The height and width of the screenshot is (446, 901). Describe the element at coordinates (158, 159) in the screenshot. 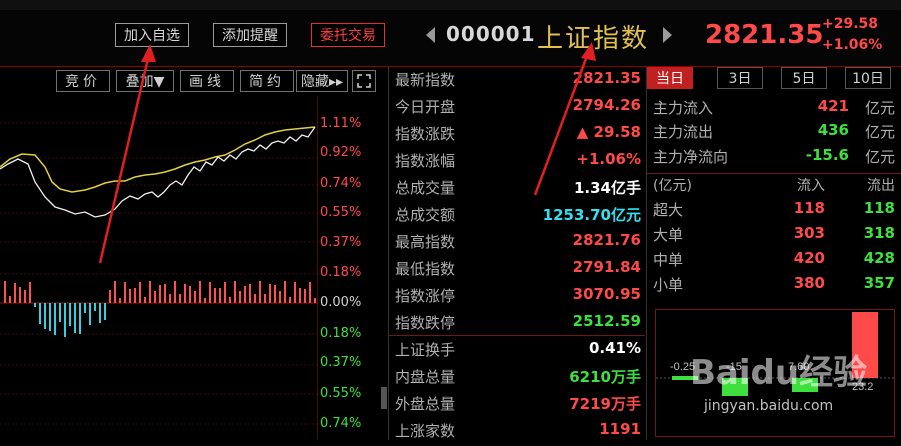

I see `average-price-line` at that location.